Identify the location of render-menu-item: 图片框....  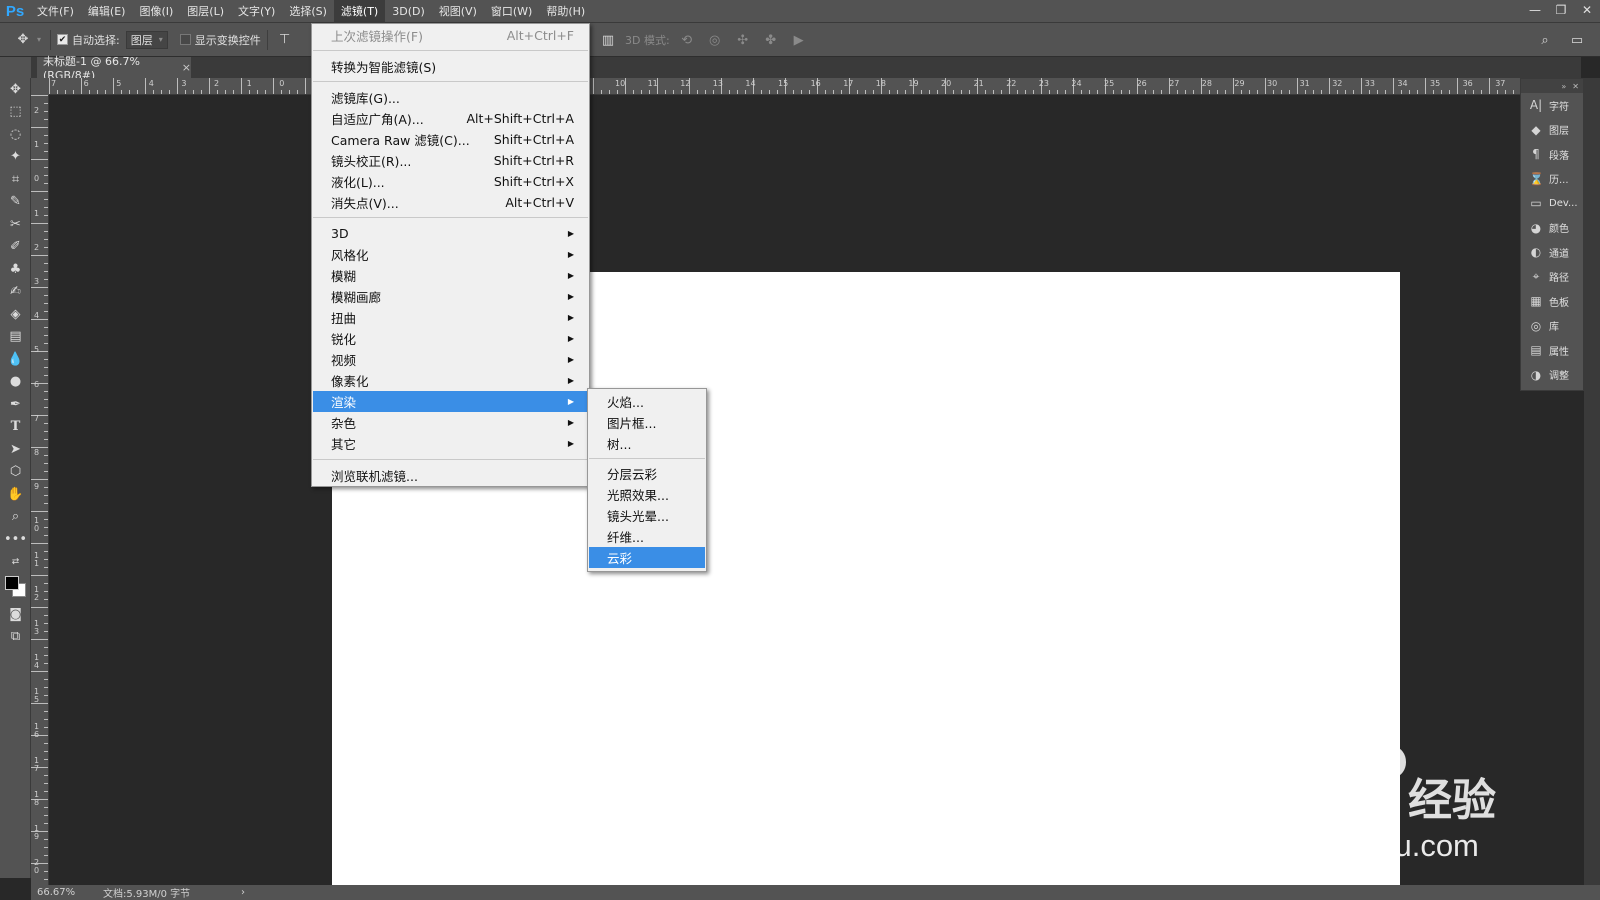
(647, 422).